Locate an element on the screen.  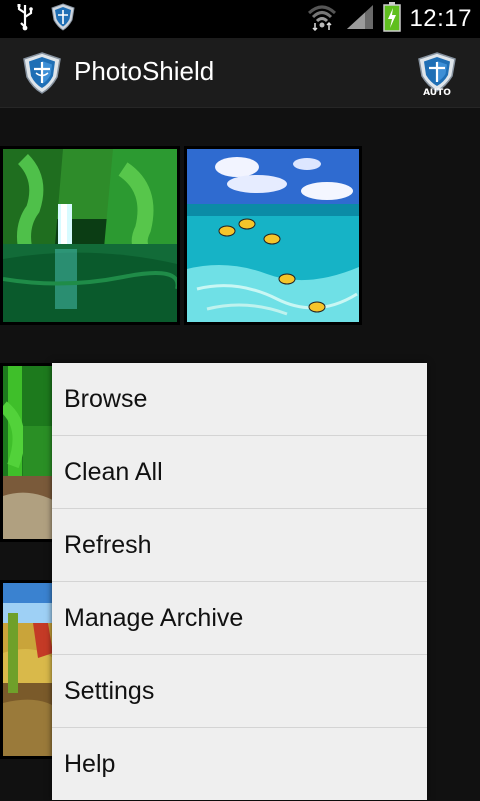
status-bar: 12:17 is located at coordinates (240, 19).